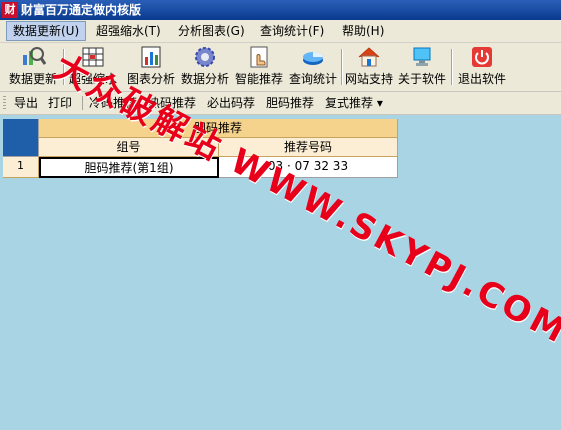  What do you see at coordinates (313, 58) in the screenshot?
I see `pie-chart-icon` at bounding box center [313, 58].